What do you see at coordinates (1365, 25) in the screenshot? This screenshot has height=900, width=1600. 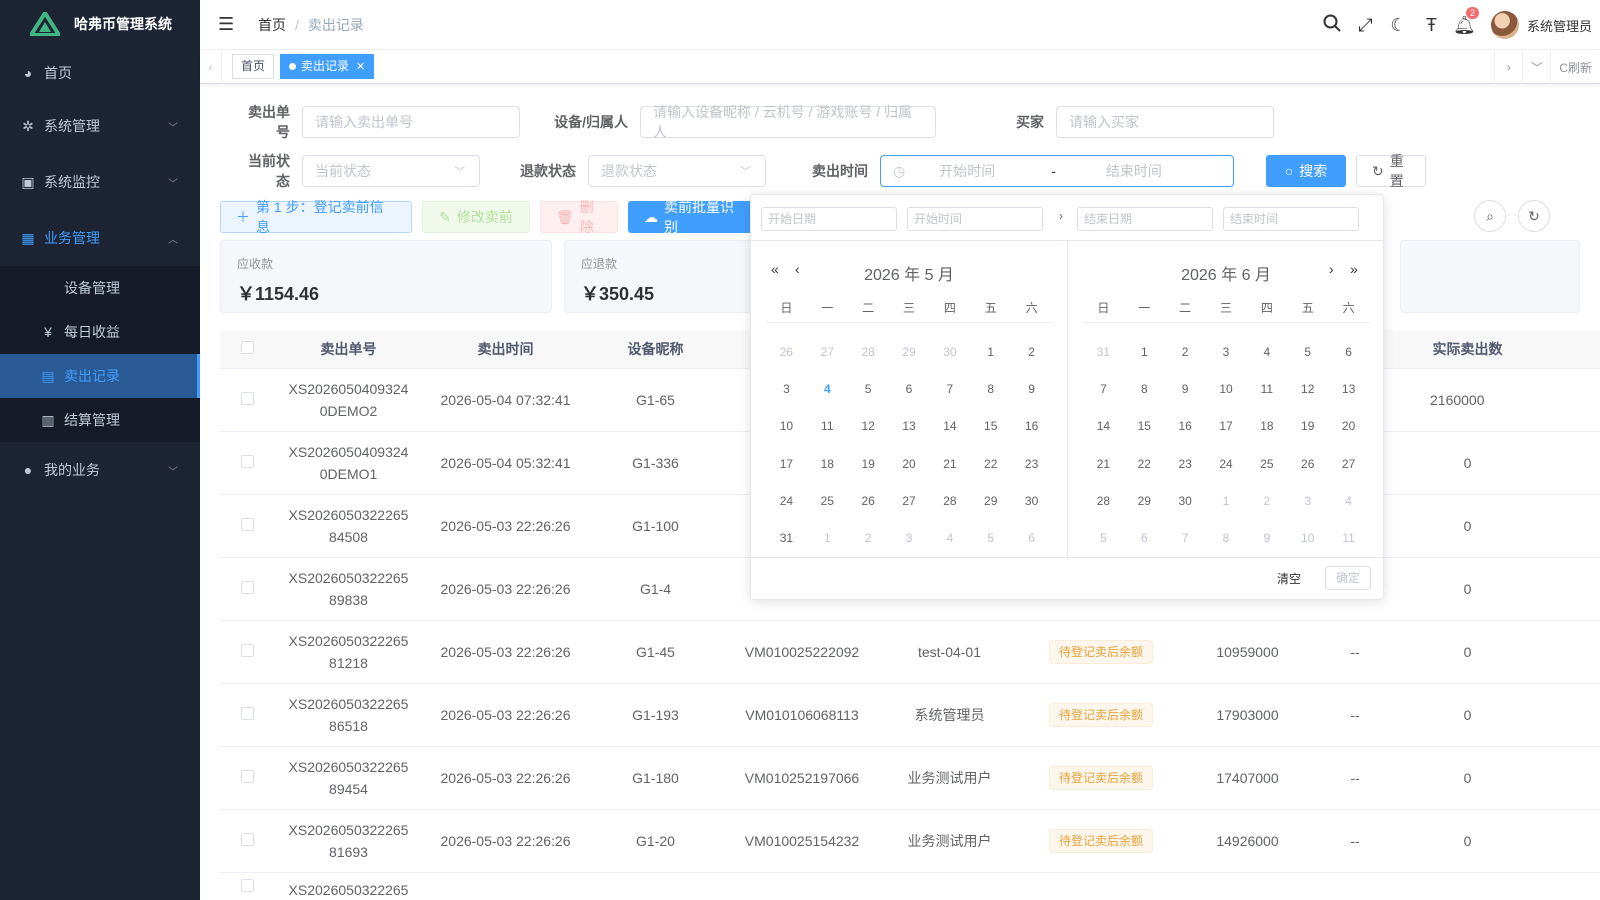 I see `fullscreen-icon: ⤢` at bounding box center [1365, 25].